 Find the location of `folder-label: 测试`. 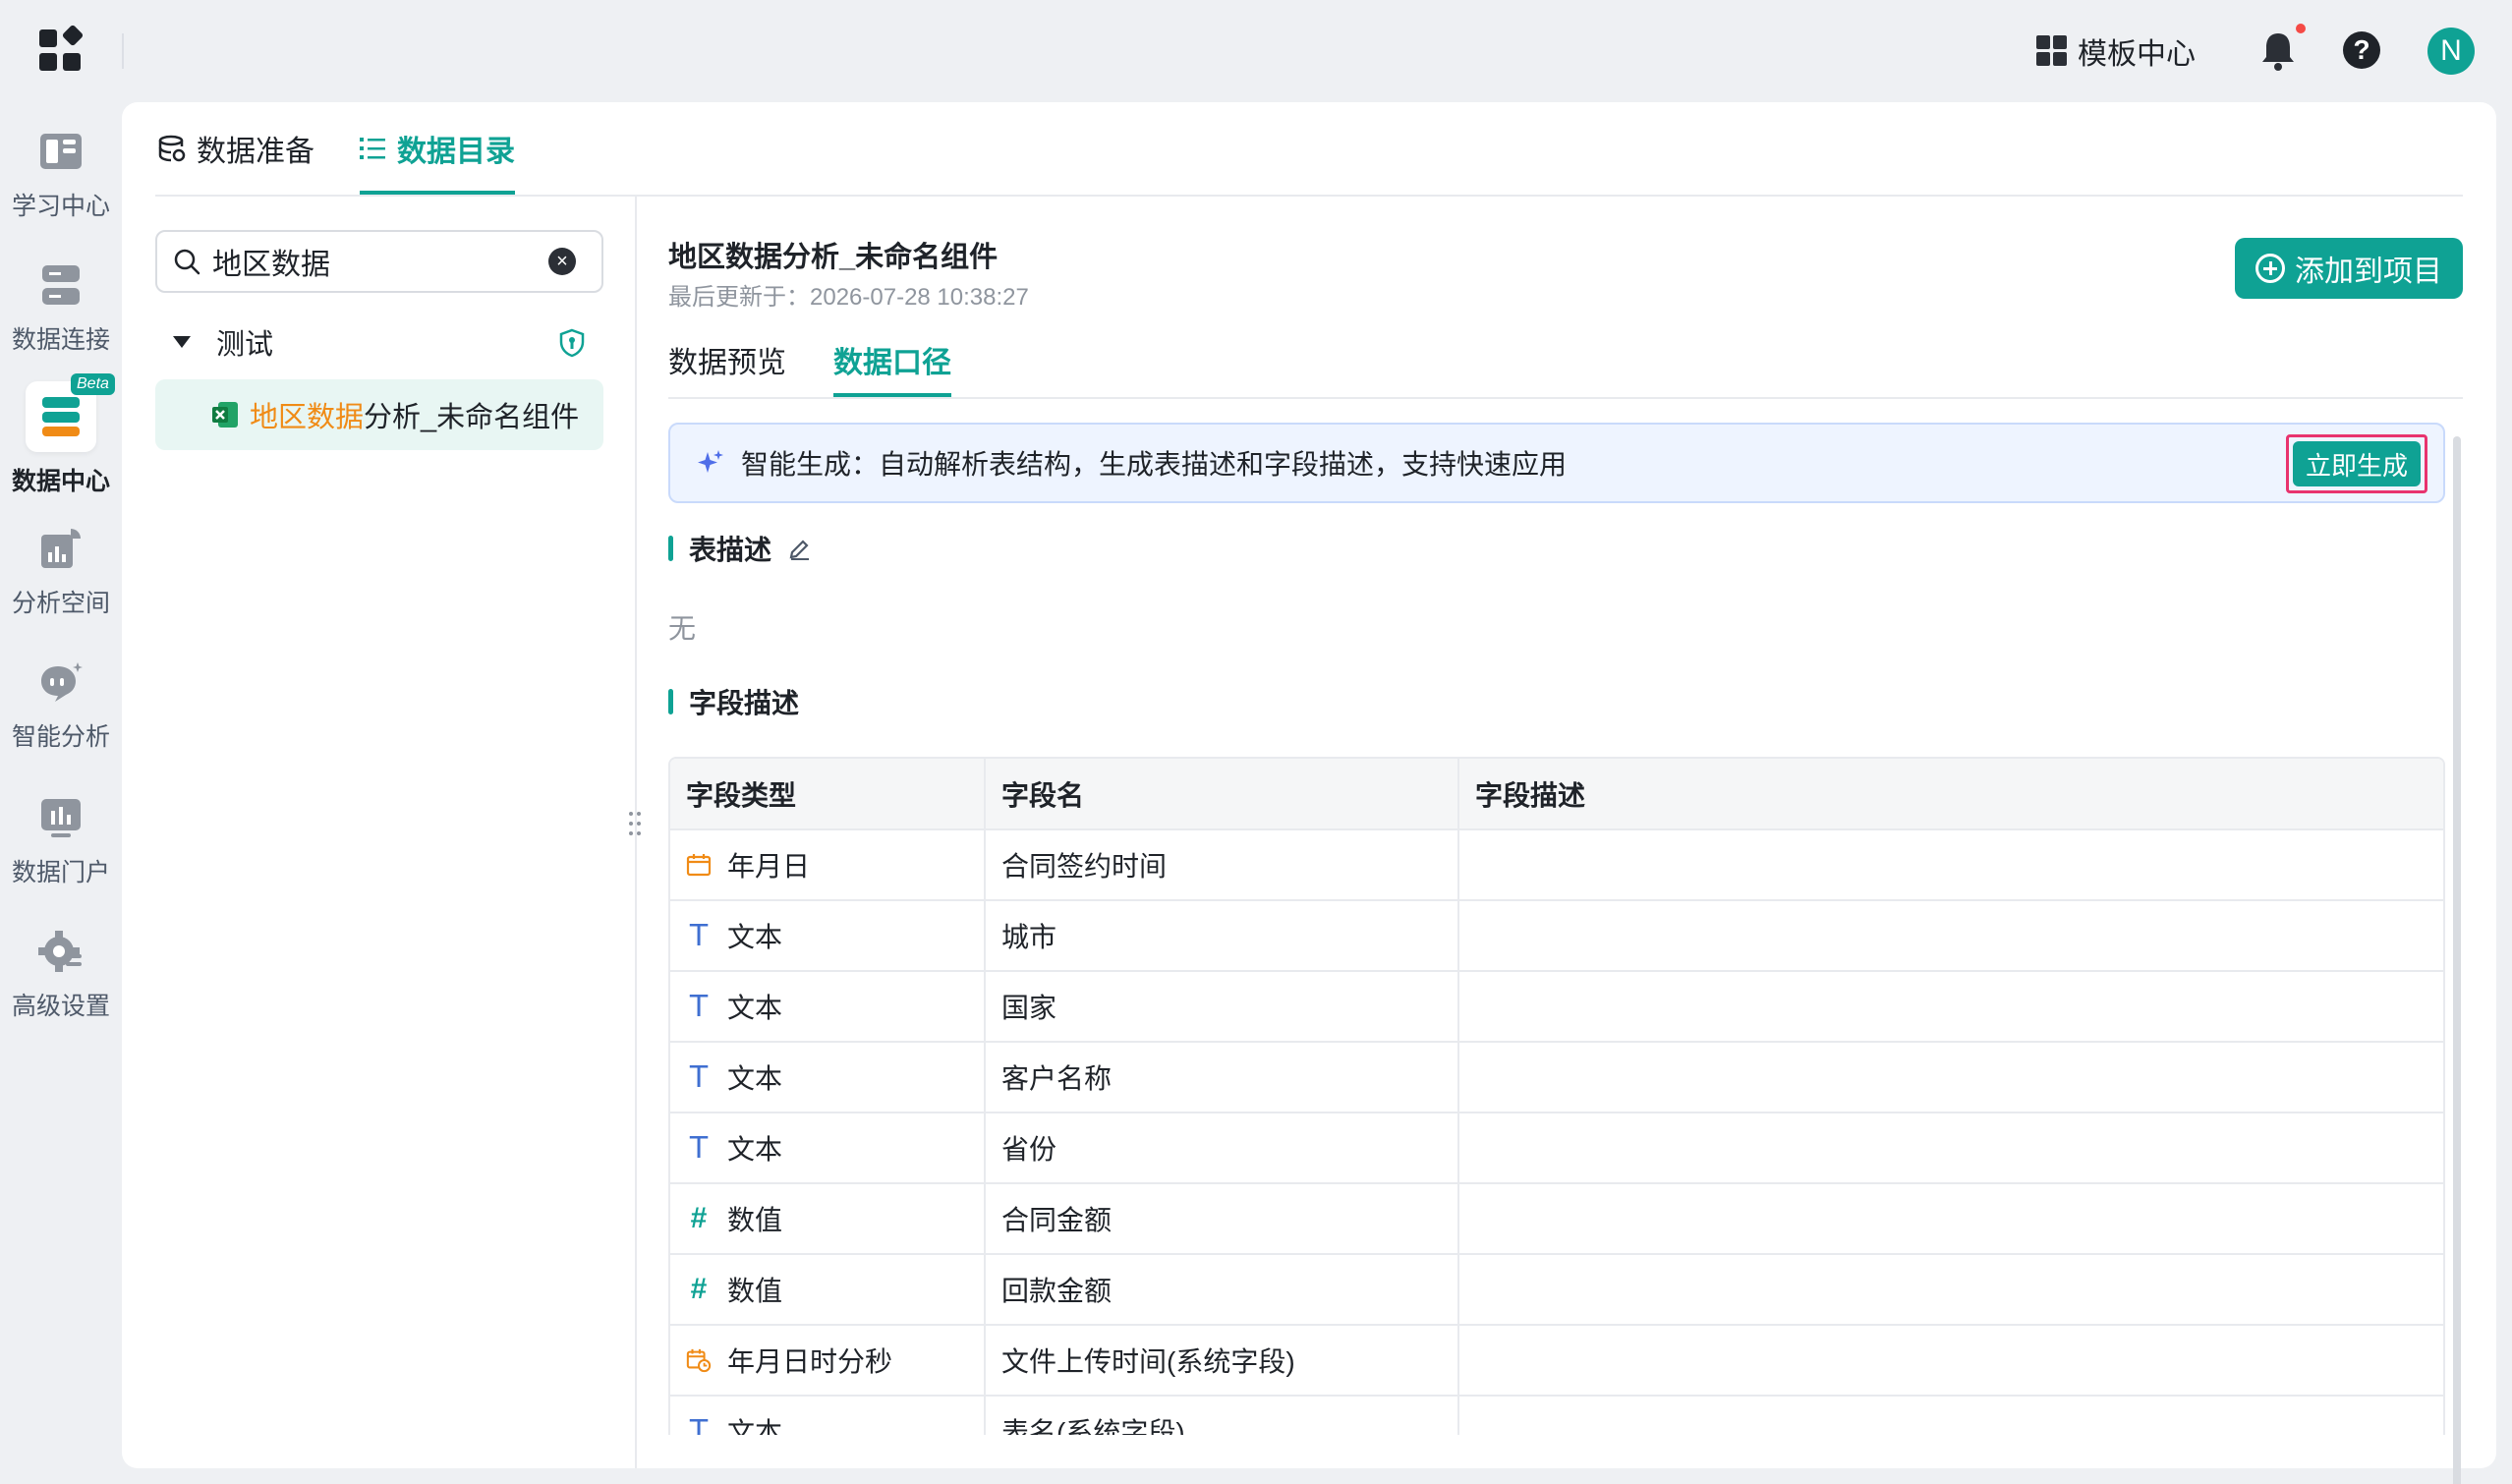

folder-label: 测试 is located at coordinates (245, 345).